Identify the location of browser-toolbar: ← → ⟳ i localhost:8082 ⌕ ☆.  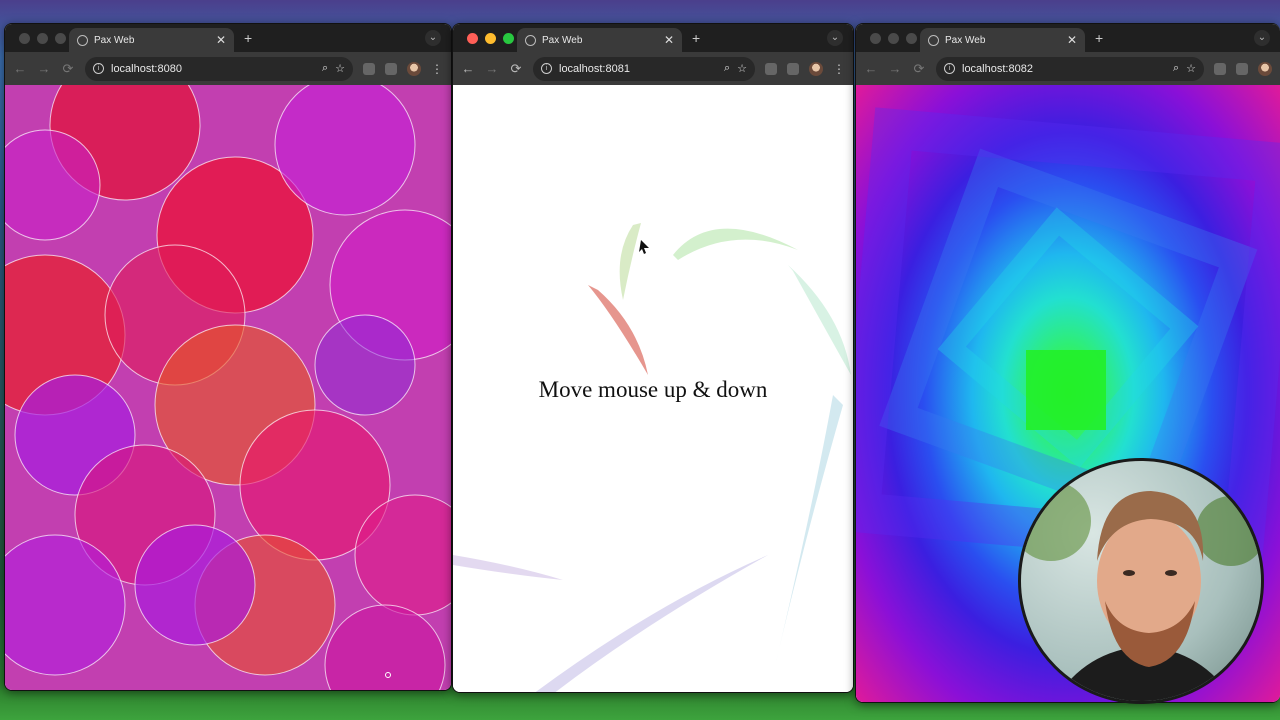
(1068, 68).